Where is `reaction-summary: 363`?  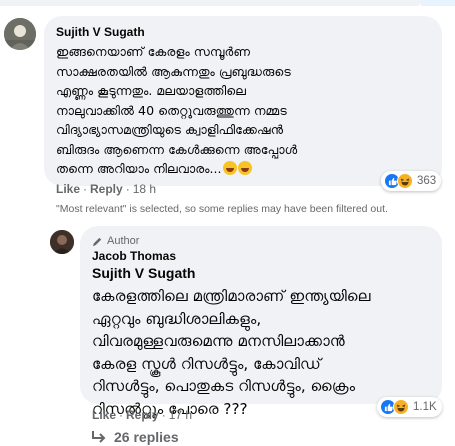
reaction-summary: 363 is located at coordinates (411, 181).